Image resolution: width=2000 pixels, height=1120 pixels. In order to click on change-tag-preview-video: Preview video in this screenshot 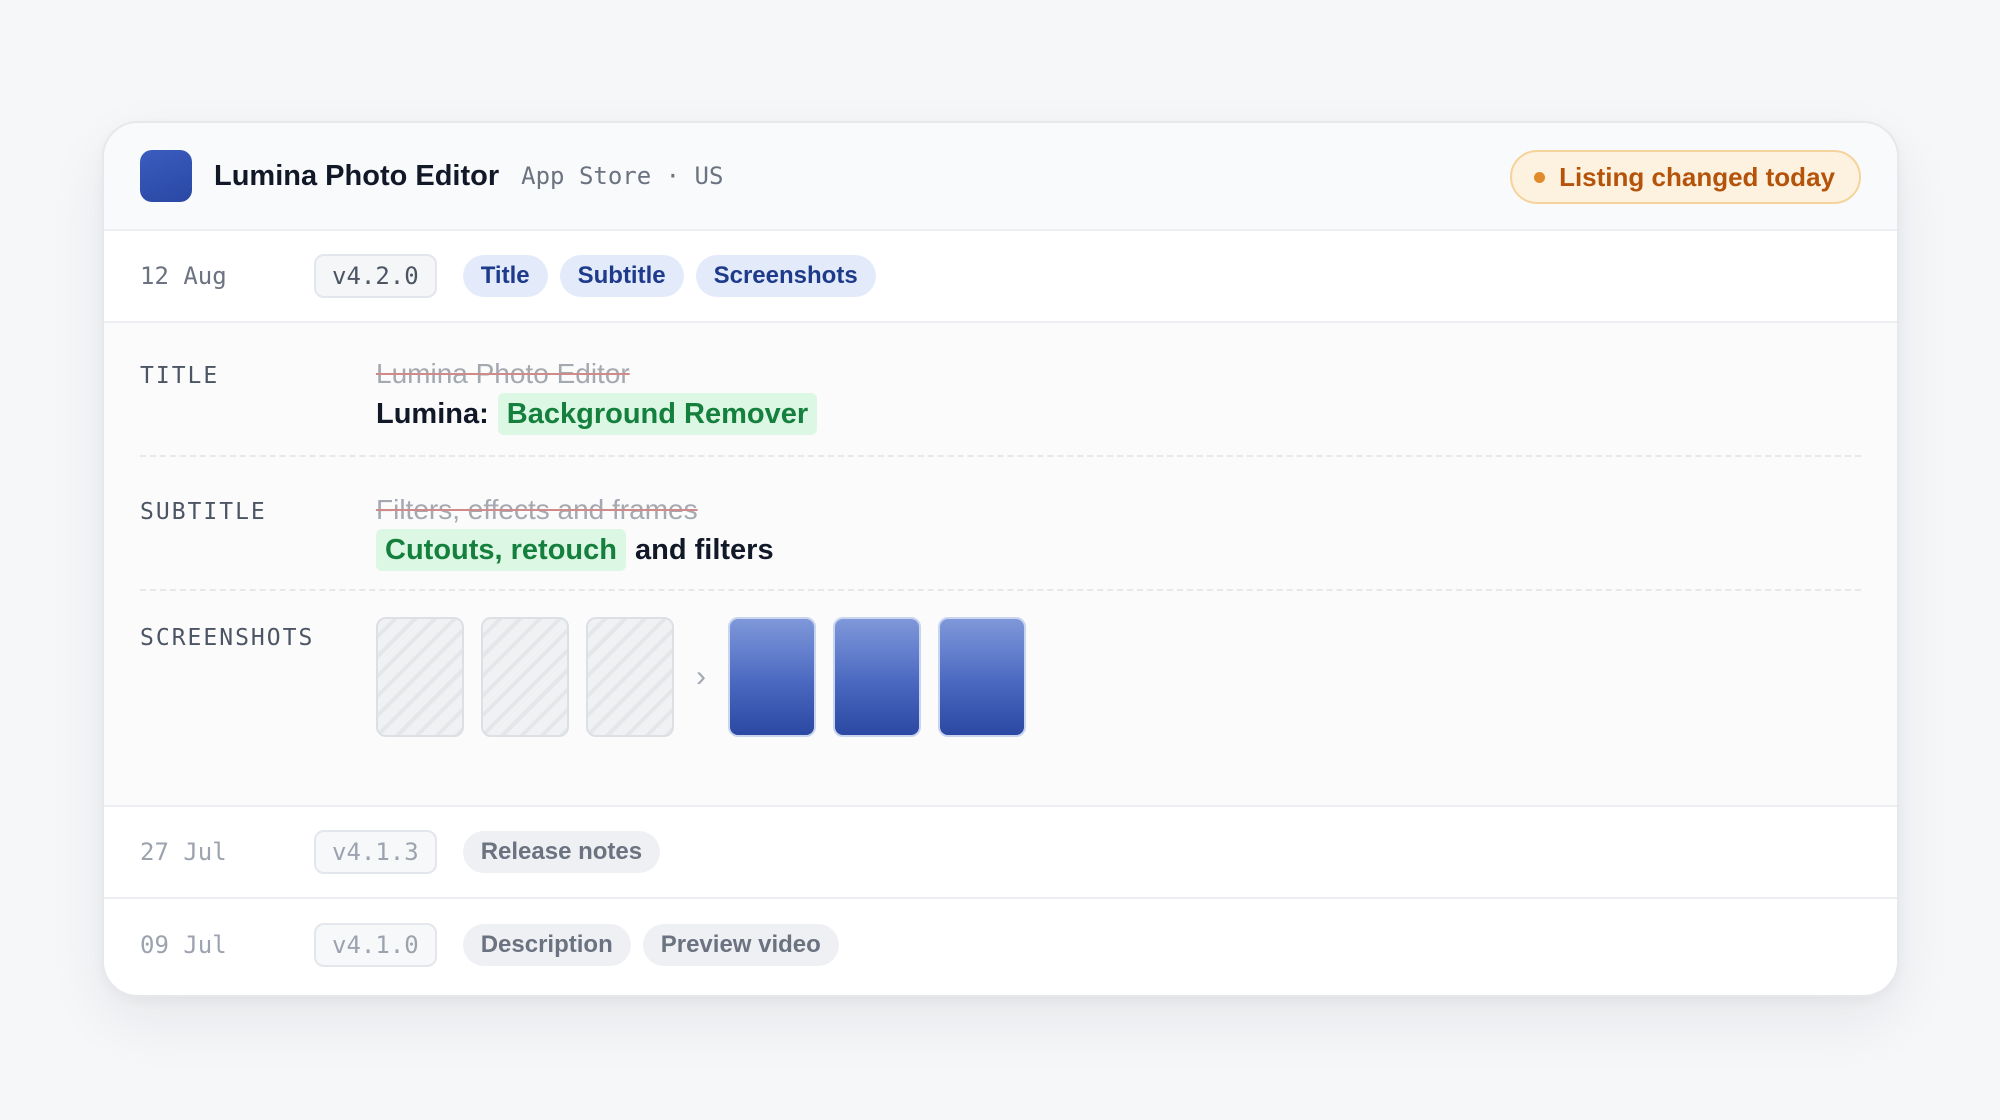, I will do `click(740, 945)`.